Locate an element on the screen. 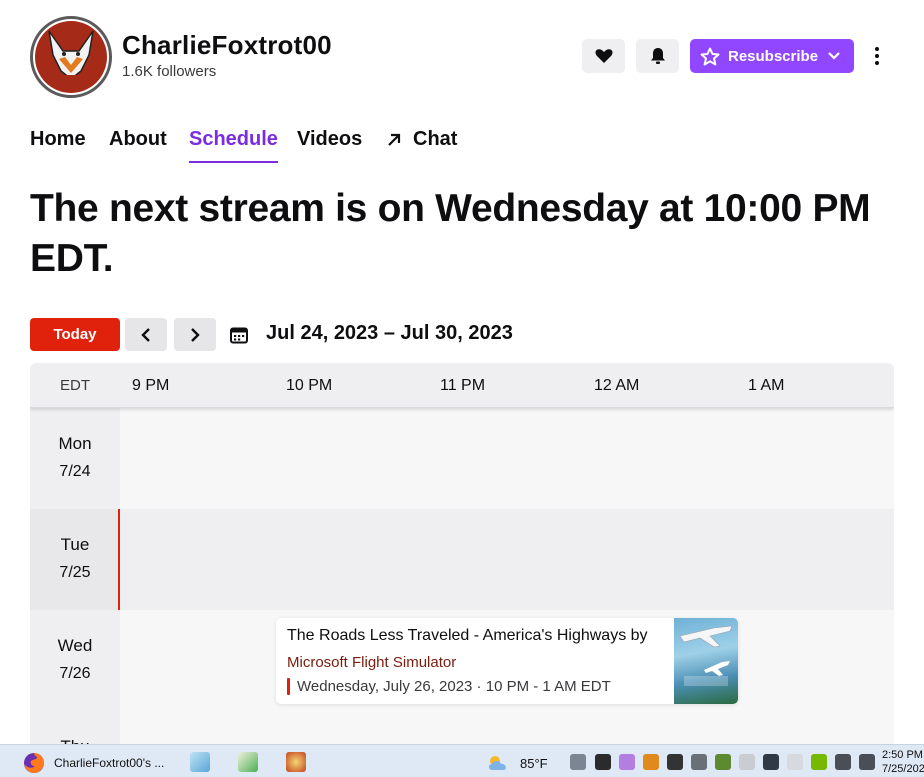  day-name: Mon is located at coordinates (75, 443).